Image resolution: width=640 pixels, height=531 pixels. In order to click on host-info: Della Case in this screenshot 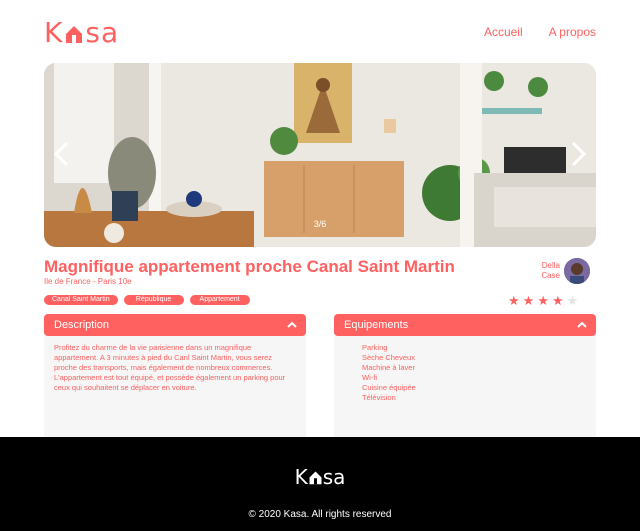, I will do `click(560, 271)`.